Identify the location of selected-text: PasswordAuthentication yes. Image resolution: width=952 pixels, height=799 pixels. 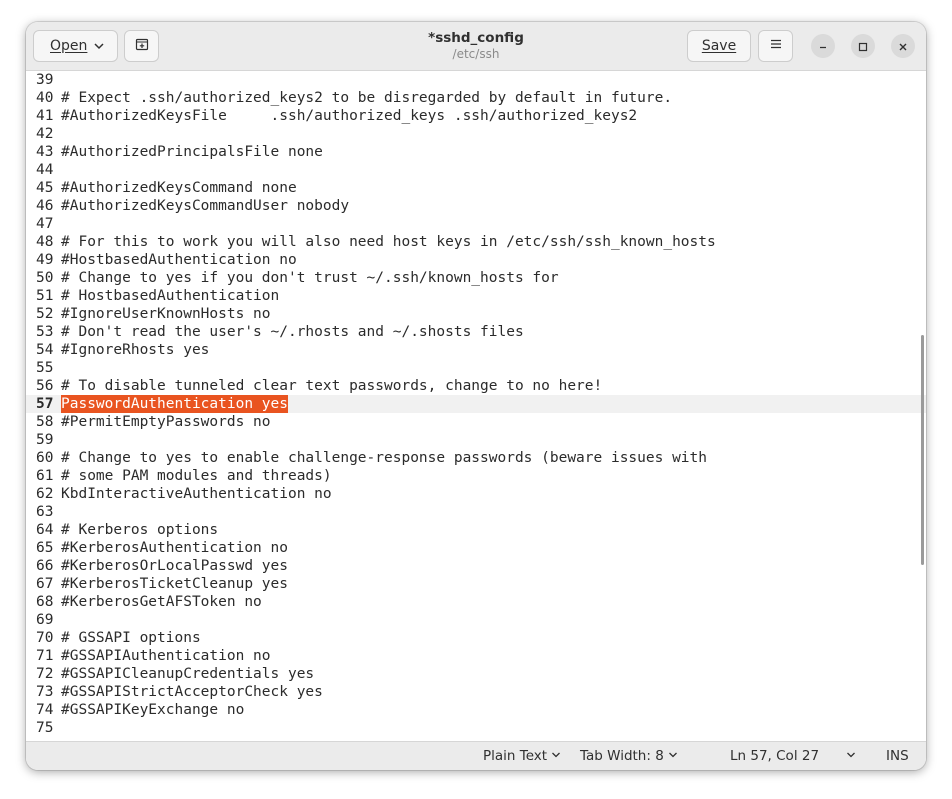
(174, 404).